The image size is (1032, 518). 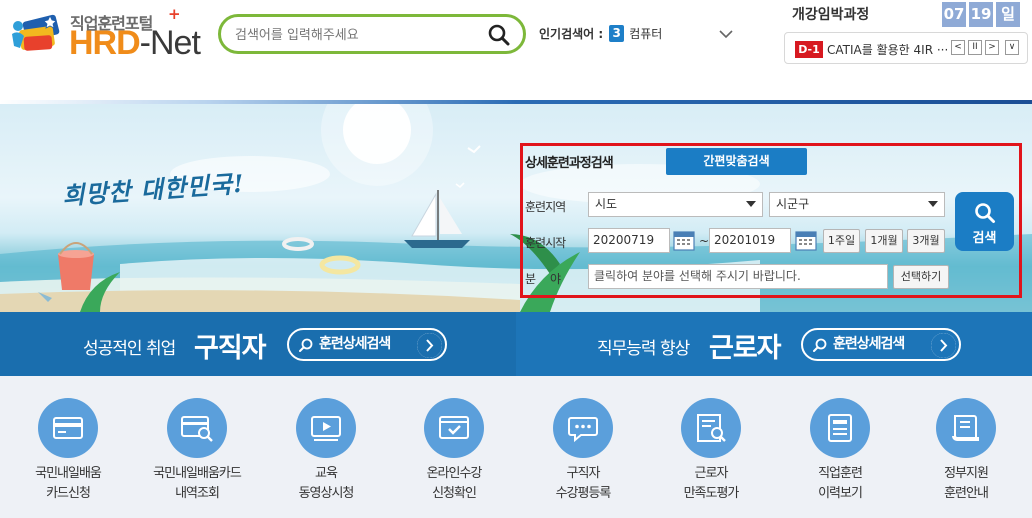 What do you see at coordinates (105, 43) in the screenshot?
I see `logo-word-hrd: HRD` at bounding box center [105, 43].